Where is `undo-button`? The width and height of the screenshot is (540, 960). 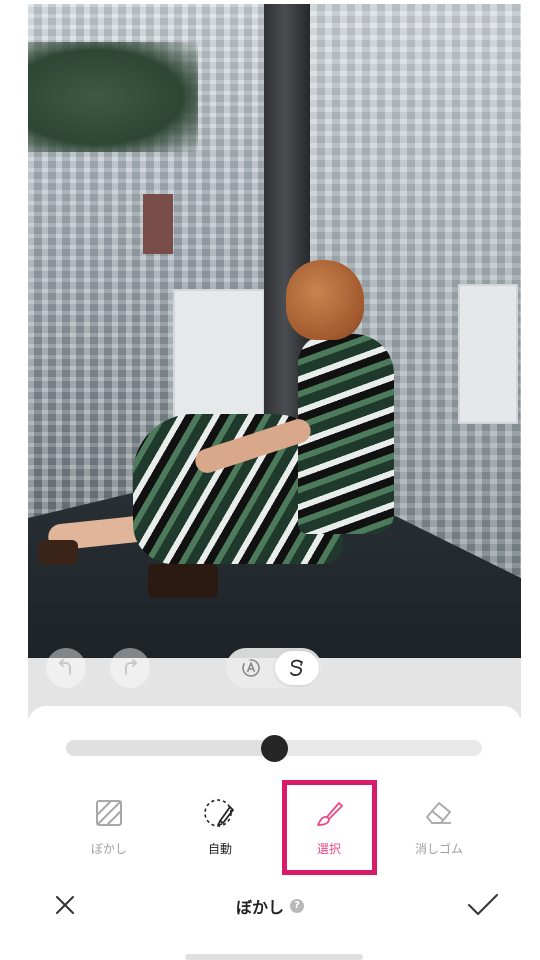
undo-button is located at coordinates (66, 668).